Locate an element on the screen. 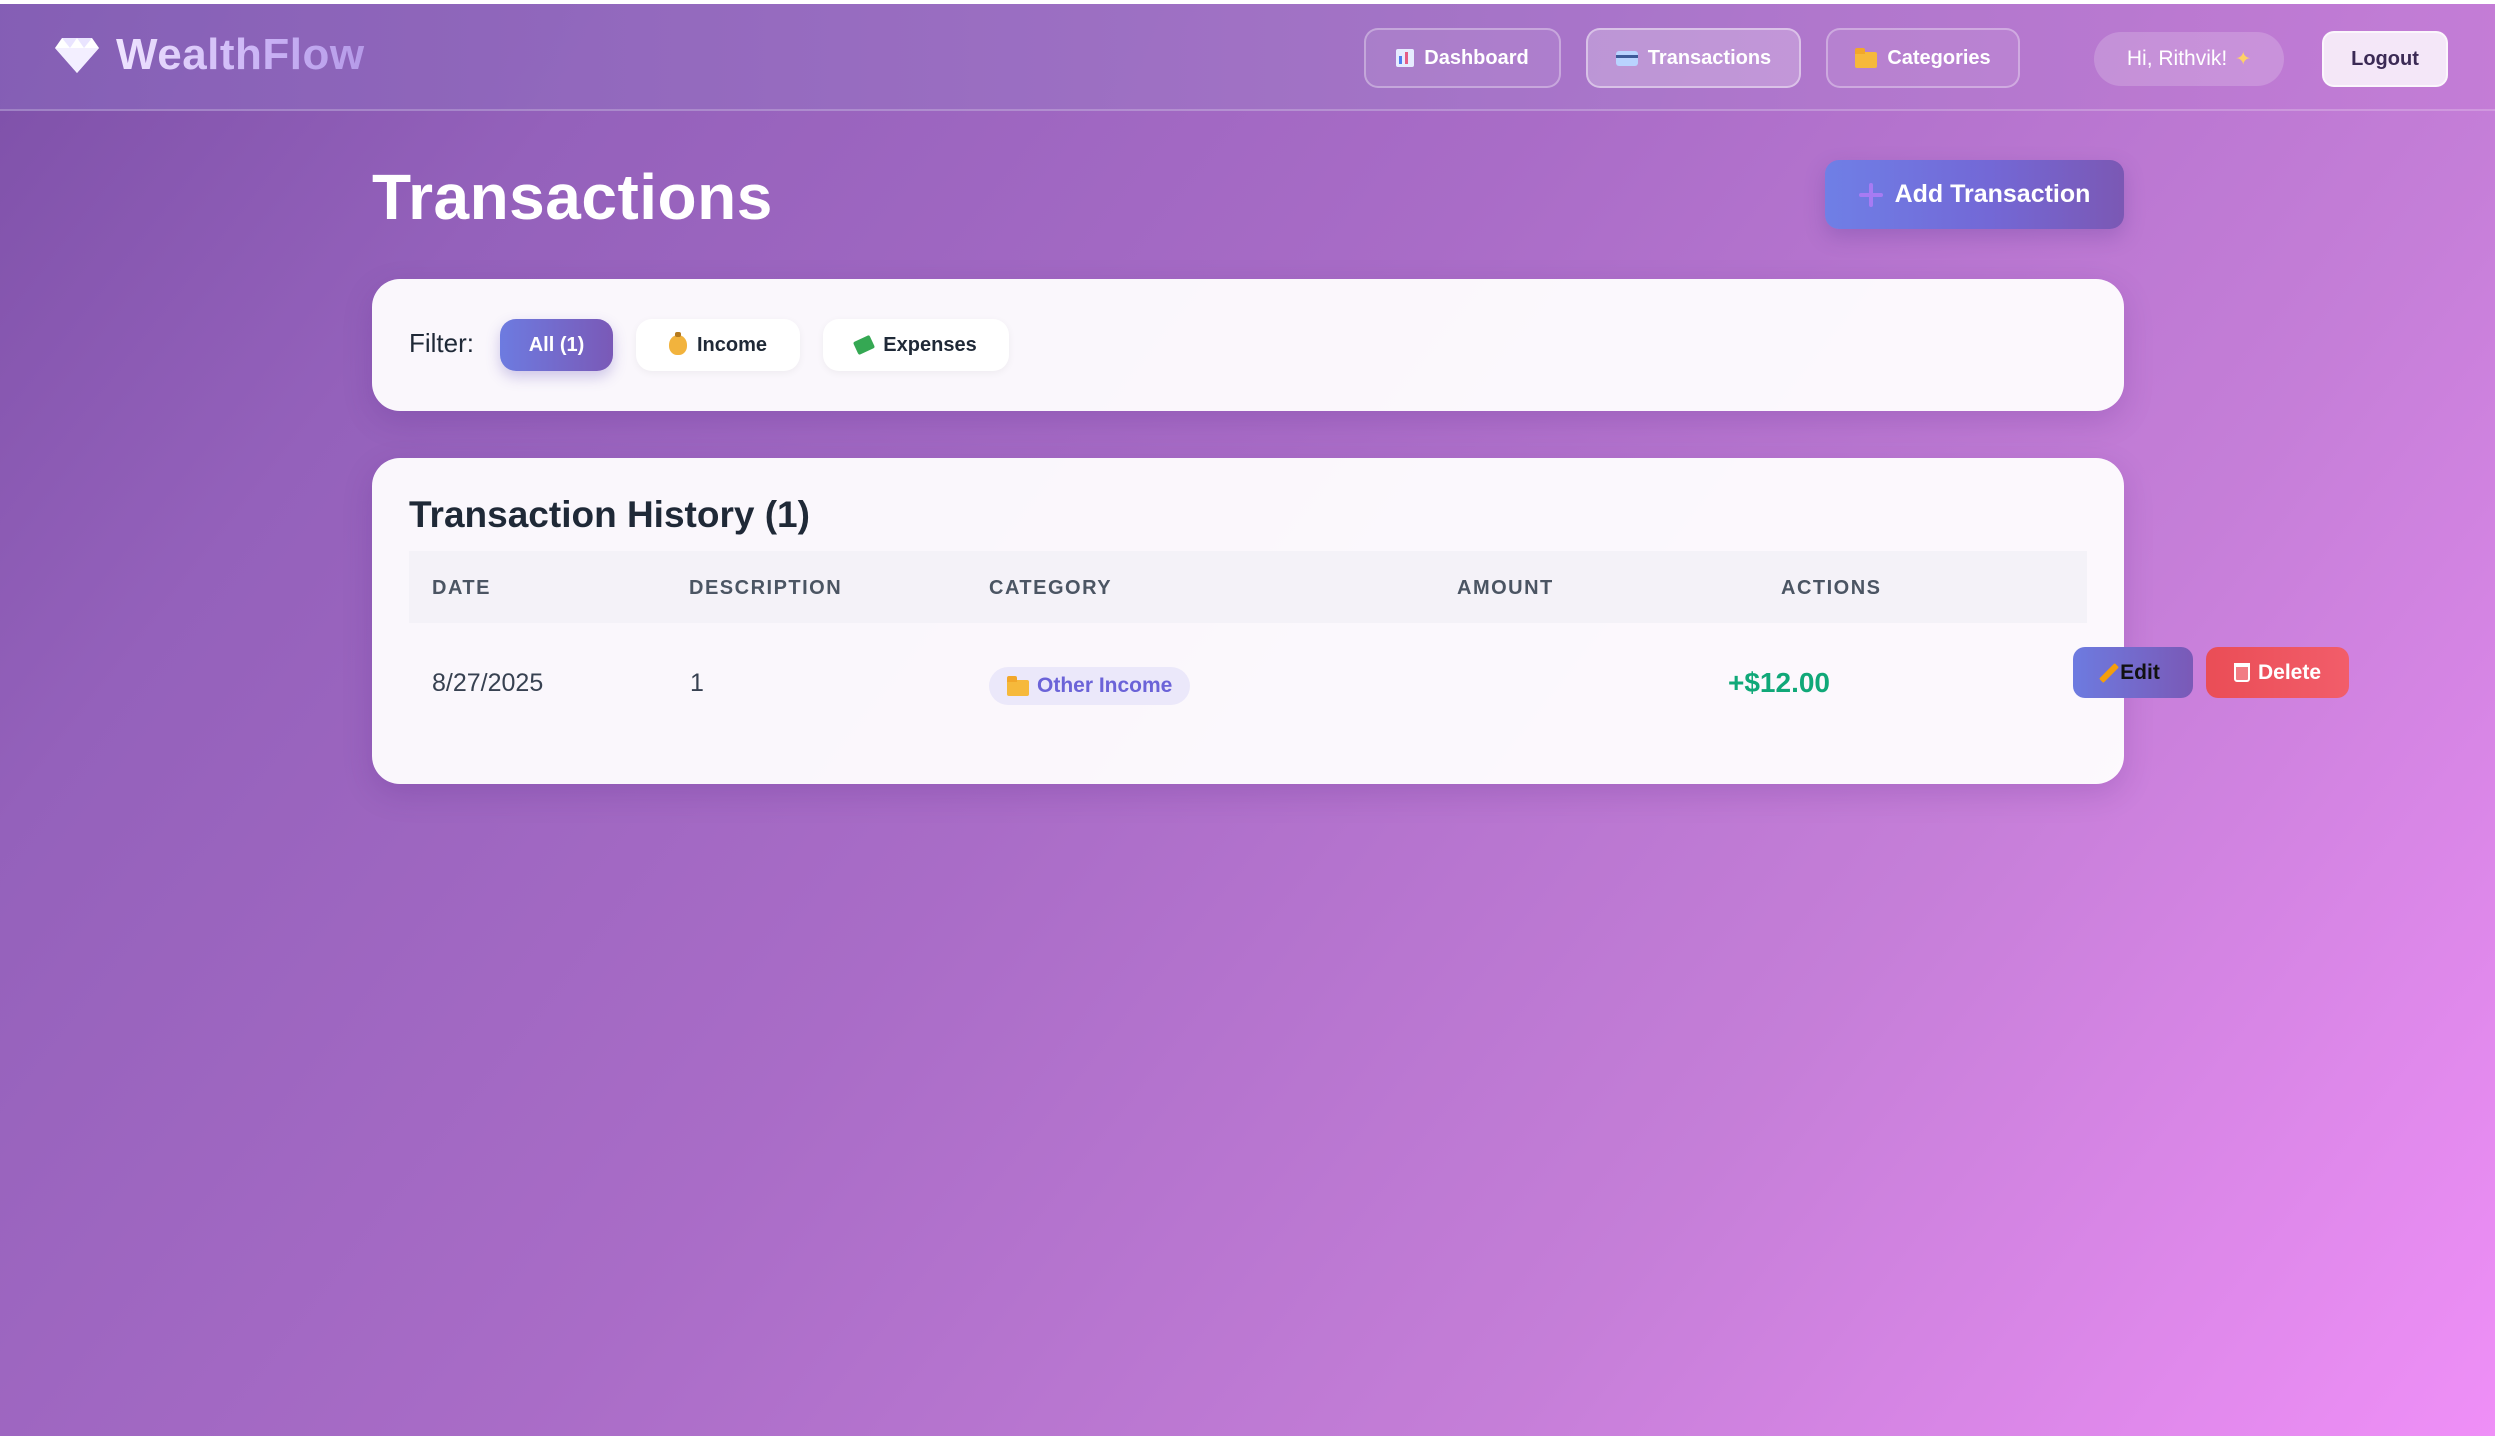 The image size is (2495, 1436). add-transaction-button: Add Transaction is located at coordinates (1974, 194).